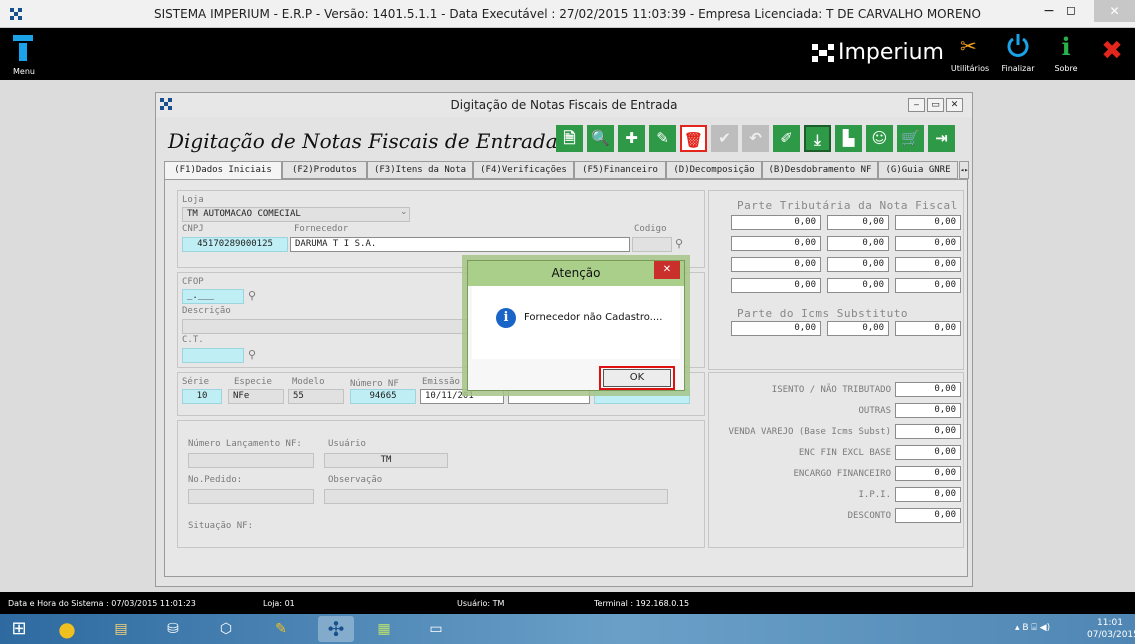 The height and width of the screenshot is (644, 1135). I want to click on maximize-button: ◻, so click(1071, 13).